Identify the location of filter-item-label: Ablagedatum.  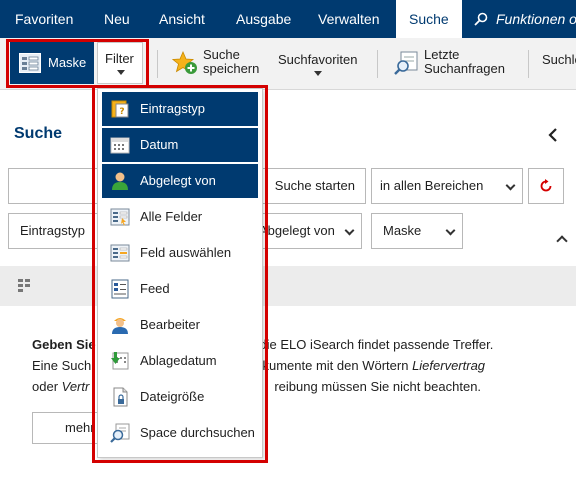
(178, 360).